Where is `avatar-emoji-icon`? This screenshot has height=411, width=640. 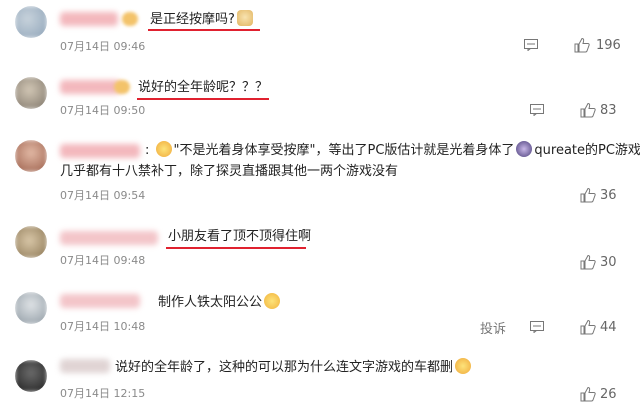 avatar-emoji-icon is located at coordinates (524, 149).